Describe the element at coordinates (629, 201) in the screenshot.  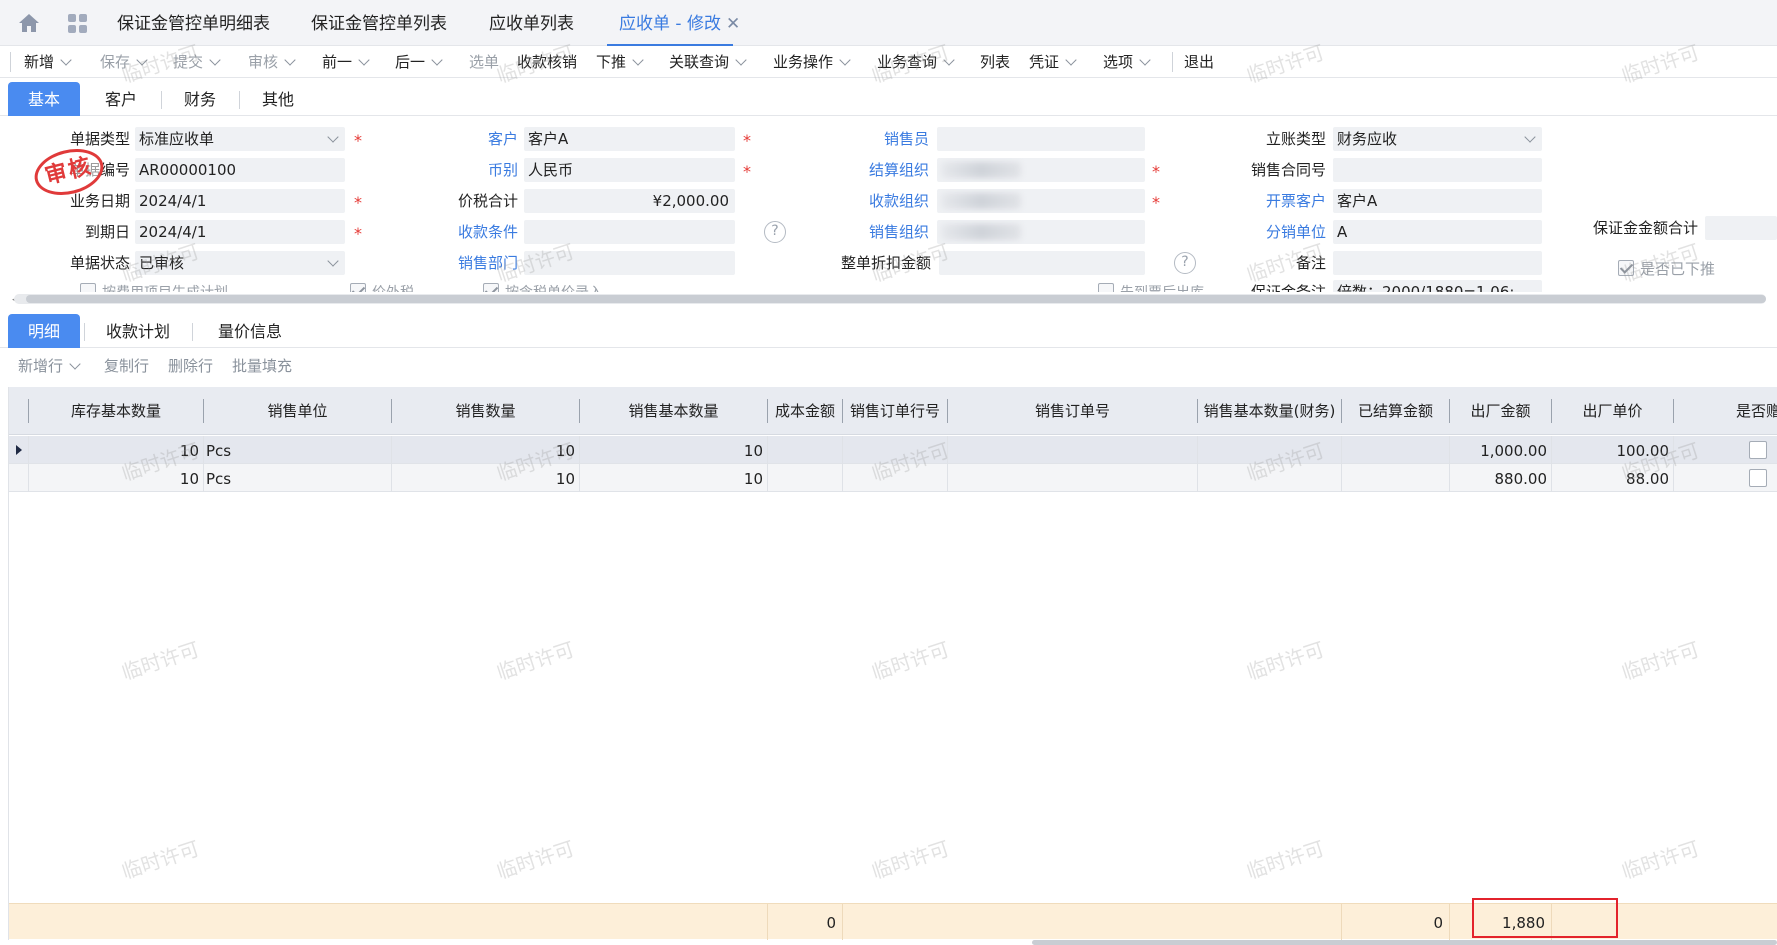
I see `tax-total-field: ¥2,000.00` at that location.